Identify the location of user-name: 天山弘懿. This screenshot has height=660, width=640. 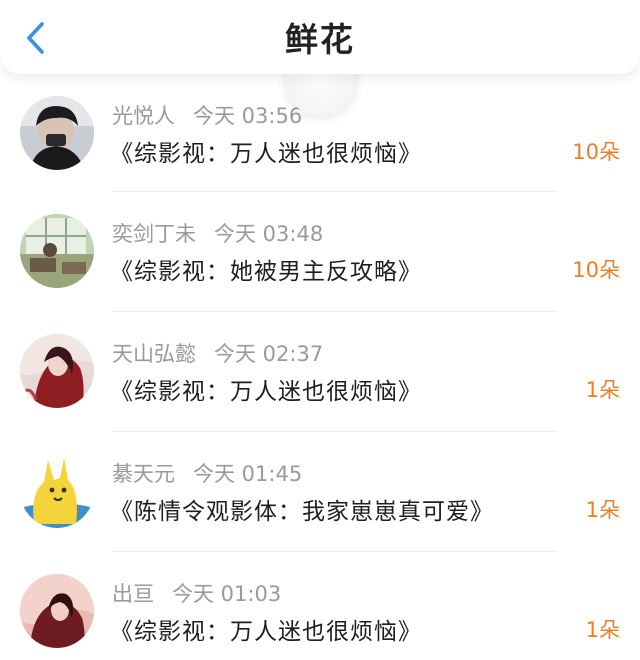
(154, 354).